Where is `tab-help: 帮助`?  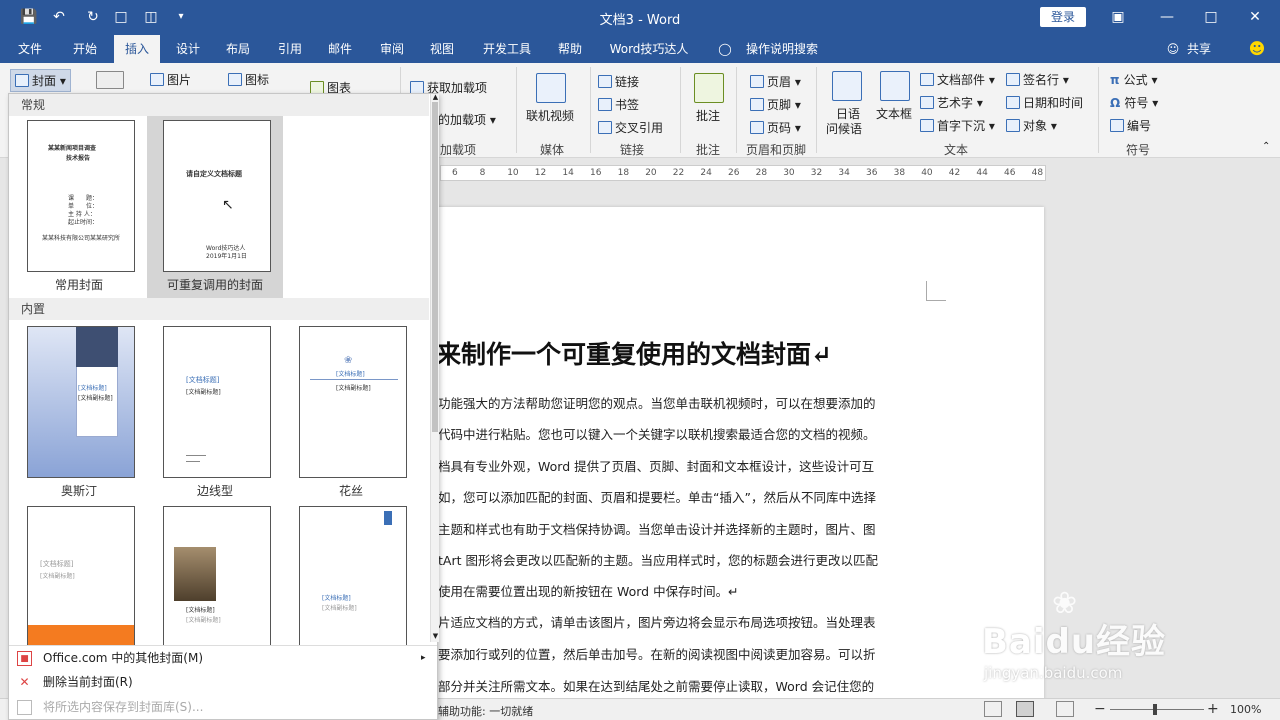
tab-help: 帮助 is located at coordinates (570, 49).